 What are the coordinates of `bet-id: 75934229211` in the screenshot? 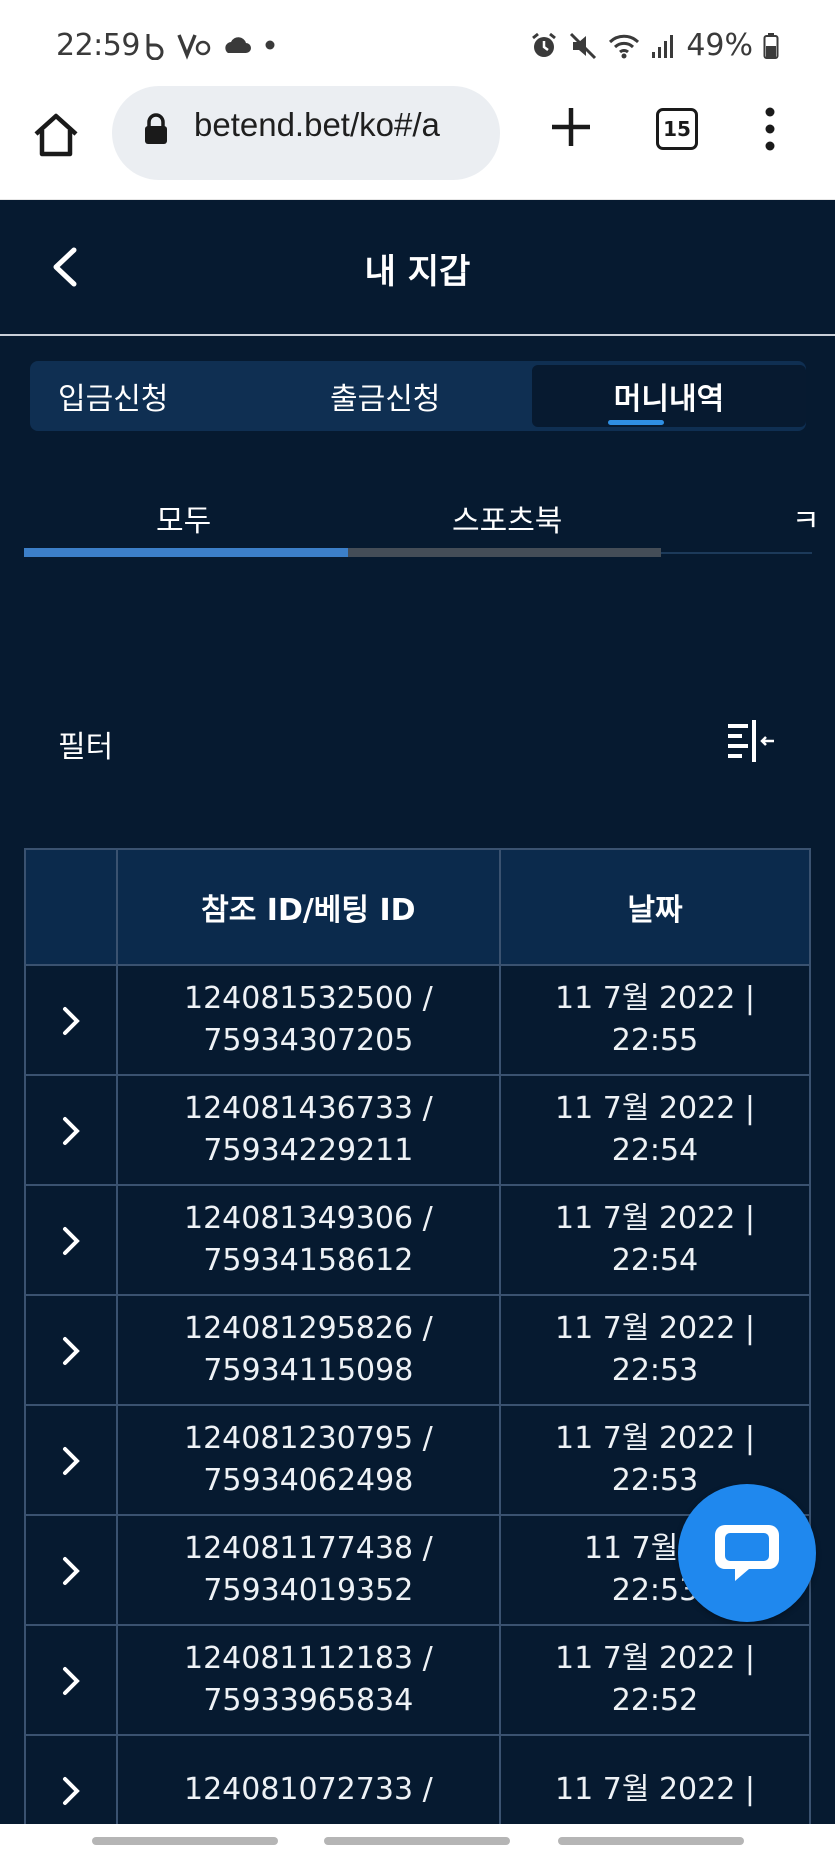 It's located at (308, 1150).